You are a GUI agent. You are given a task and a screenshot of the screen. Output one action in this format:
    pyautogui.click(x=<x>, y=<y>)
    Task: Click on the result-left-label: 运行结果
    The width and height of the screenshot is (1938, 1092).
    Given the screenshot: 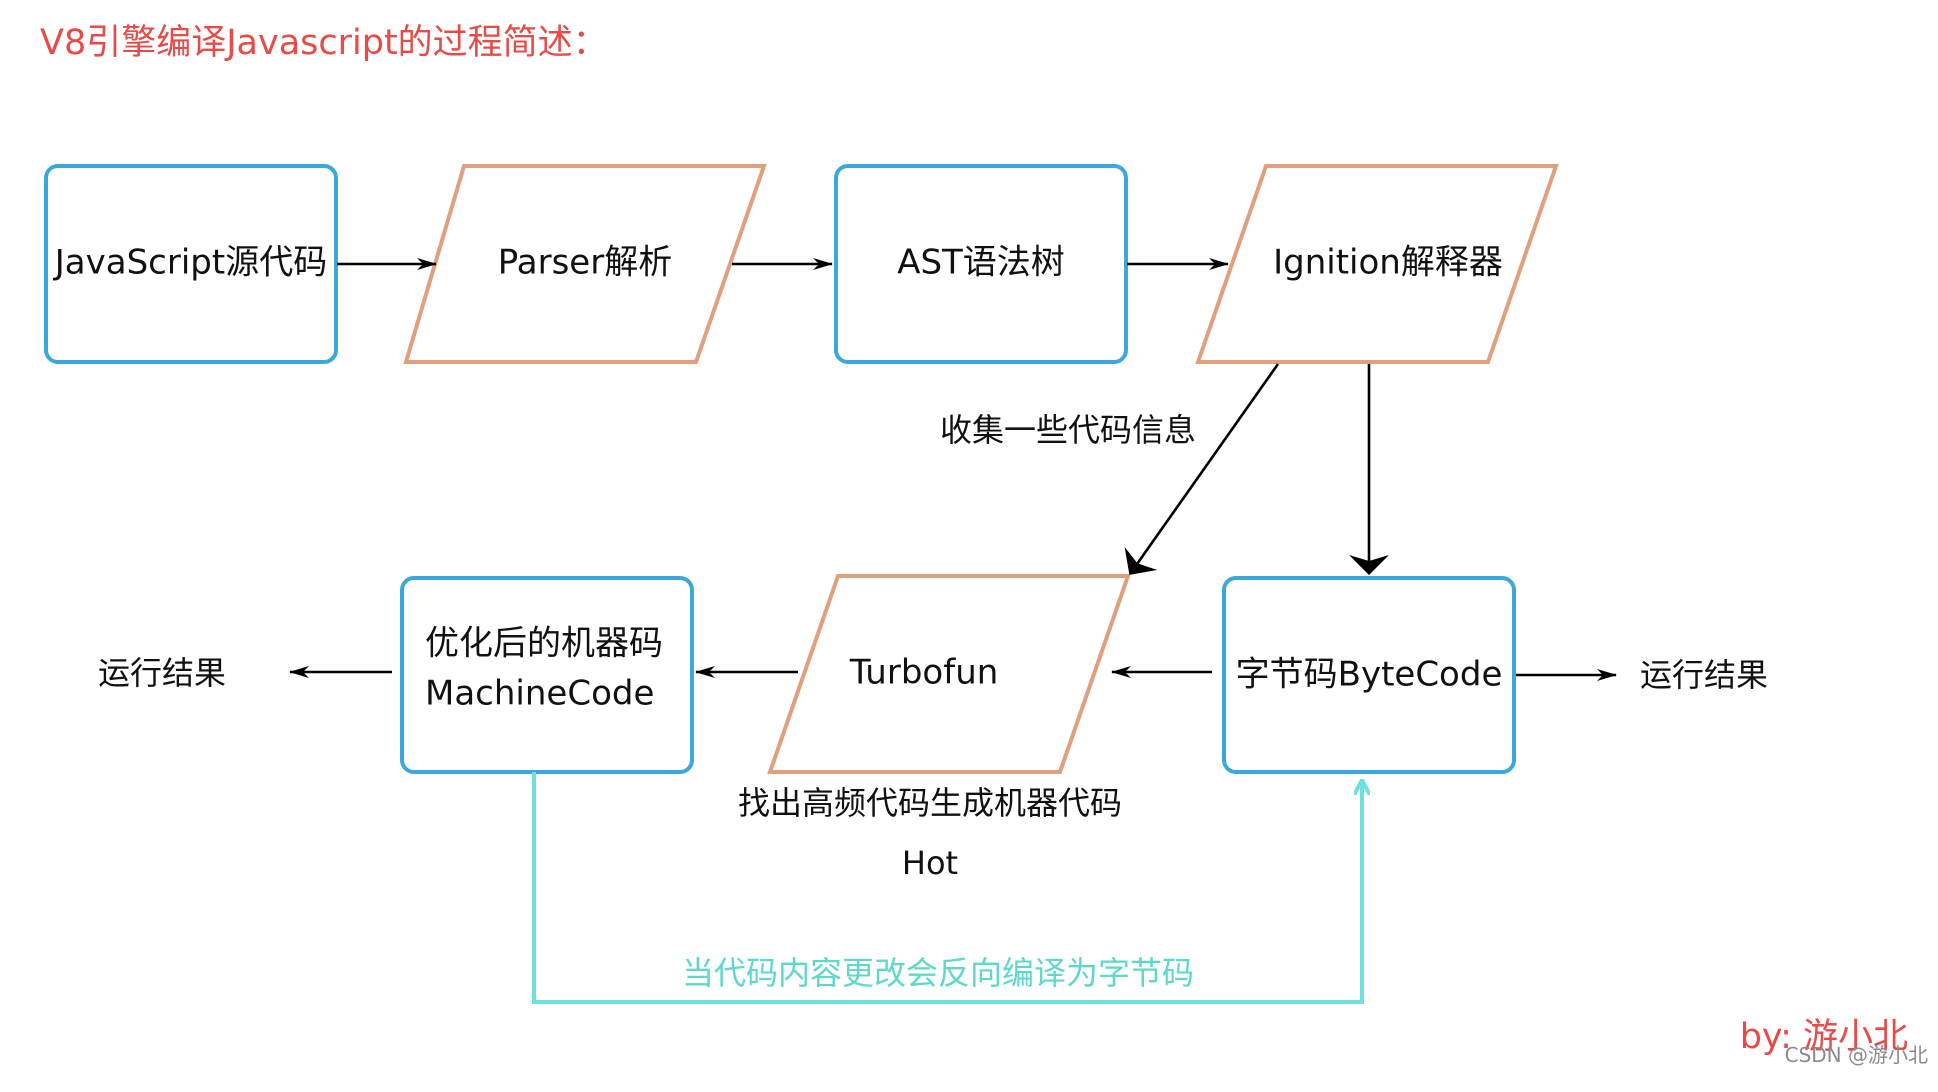 What is the action you would take?
    pyautogui.click(x=162, y=673)
    